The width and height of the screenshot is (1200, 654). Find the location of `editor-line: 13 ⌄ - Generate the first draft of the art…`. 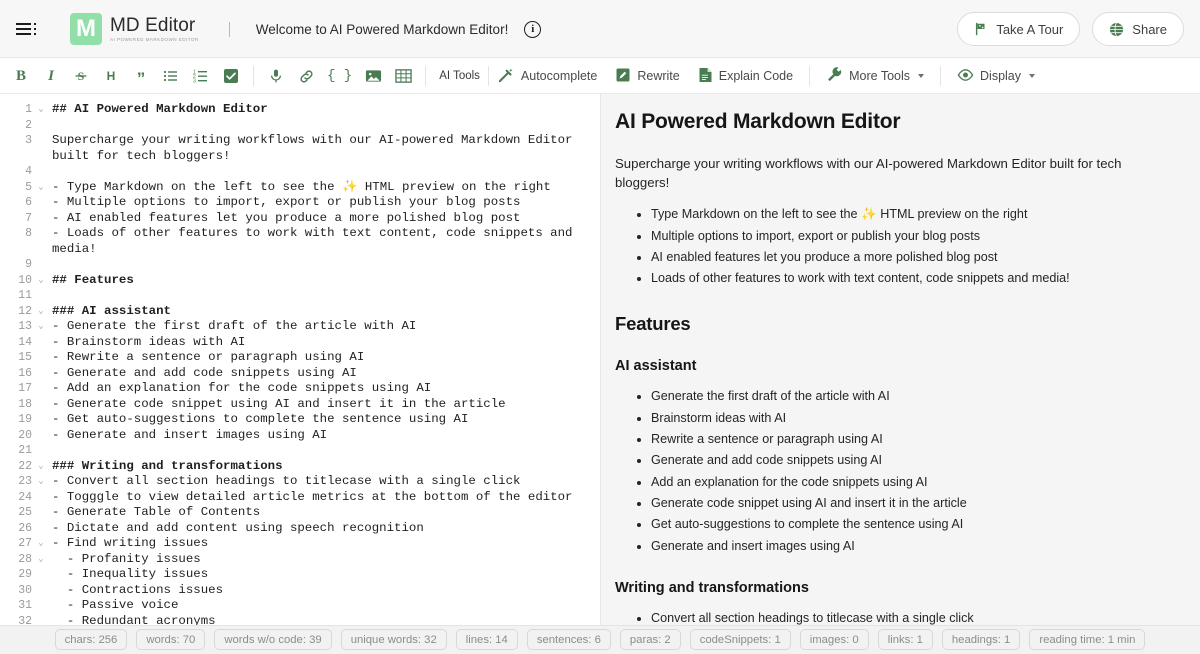

editor-line: 13 ⌄ - Generate the first draft of the art… is located at coordinates (300, 327).